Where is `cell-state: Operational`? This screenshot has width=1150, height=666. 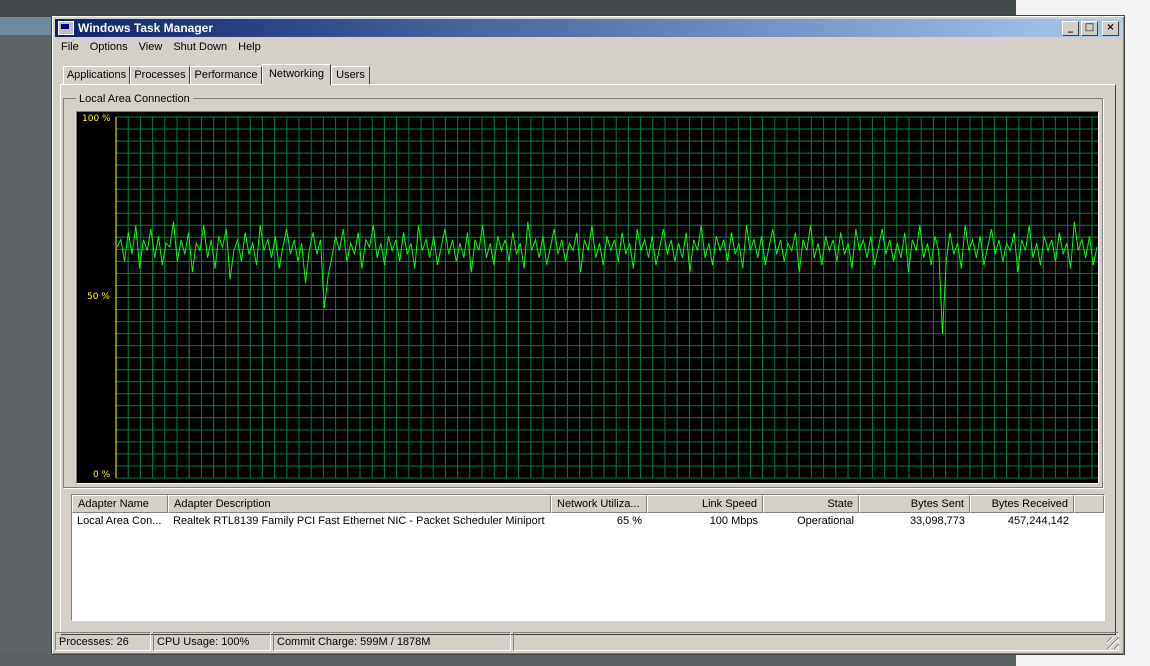 cell-state: Operational is located at coordinates (825, 521).